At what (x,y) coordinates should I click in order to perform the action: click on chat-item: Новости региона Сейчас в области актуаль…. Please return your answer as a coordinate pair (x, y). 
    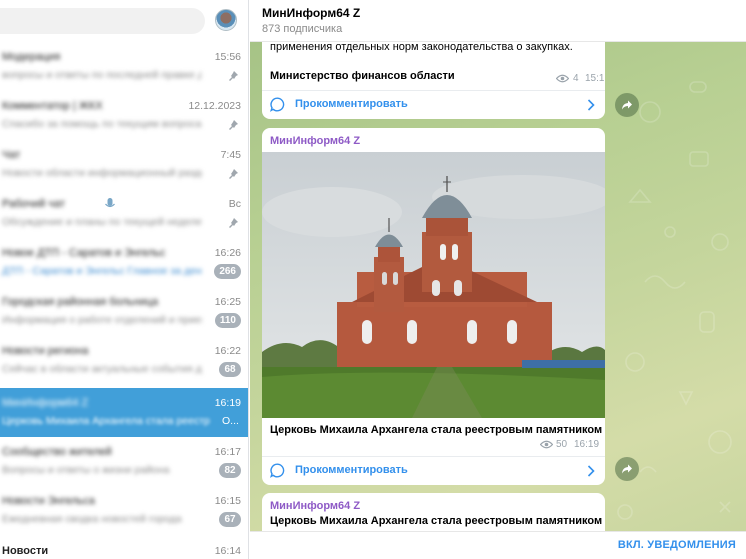
    Looking at the image, I should click on (124, 360).